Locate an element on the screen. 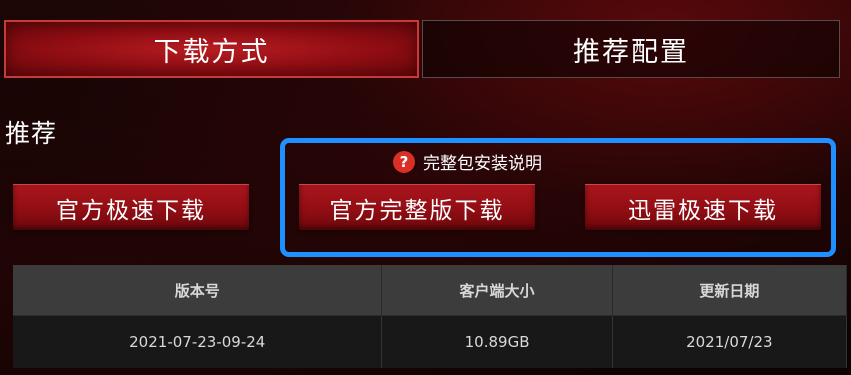  install-instructions-link: ? 完整包安装说明 is located at coordinates (467, 161).